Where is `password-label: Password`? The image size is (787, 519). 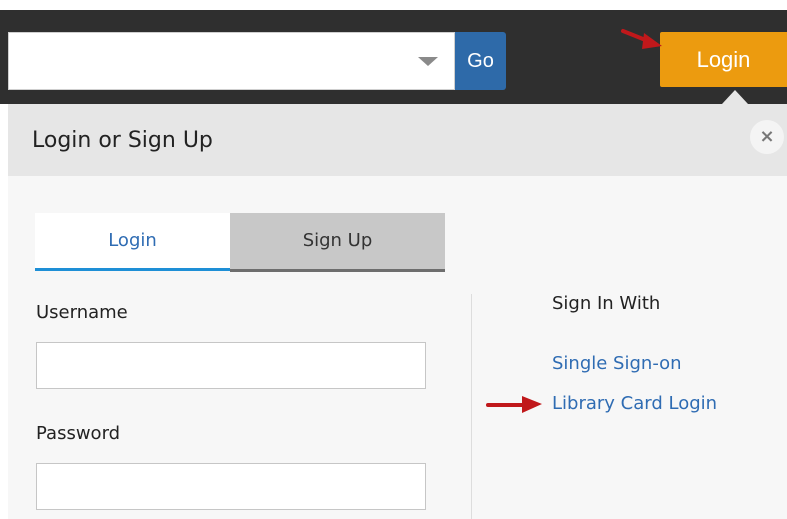
password-label: Password is located at coordinates (78, 433).